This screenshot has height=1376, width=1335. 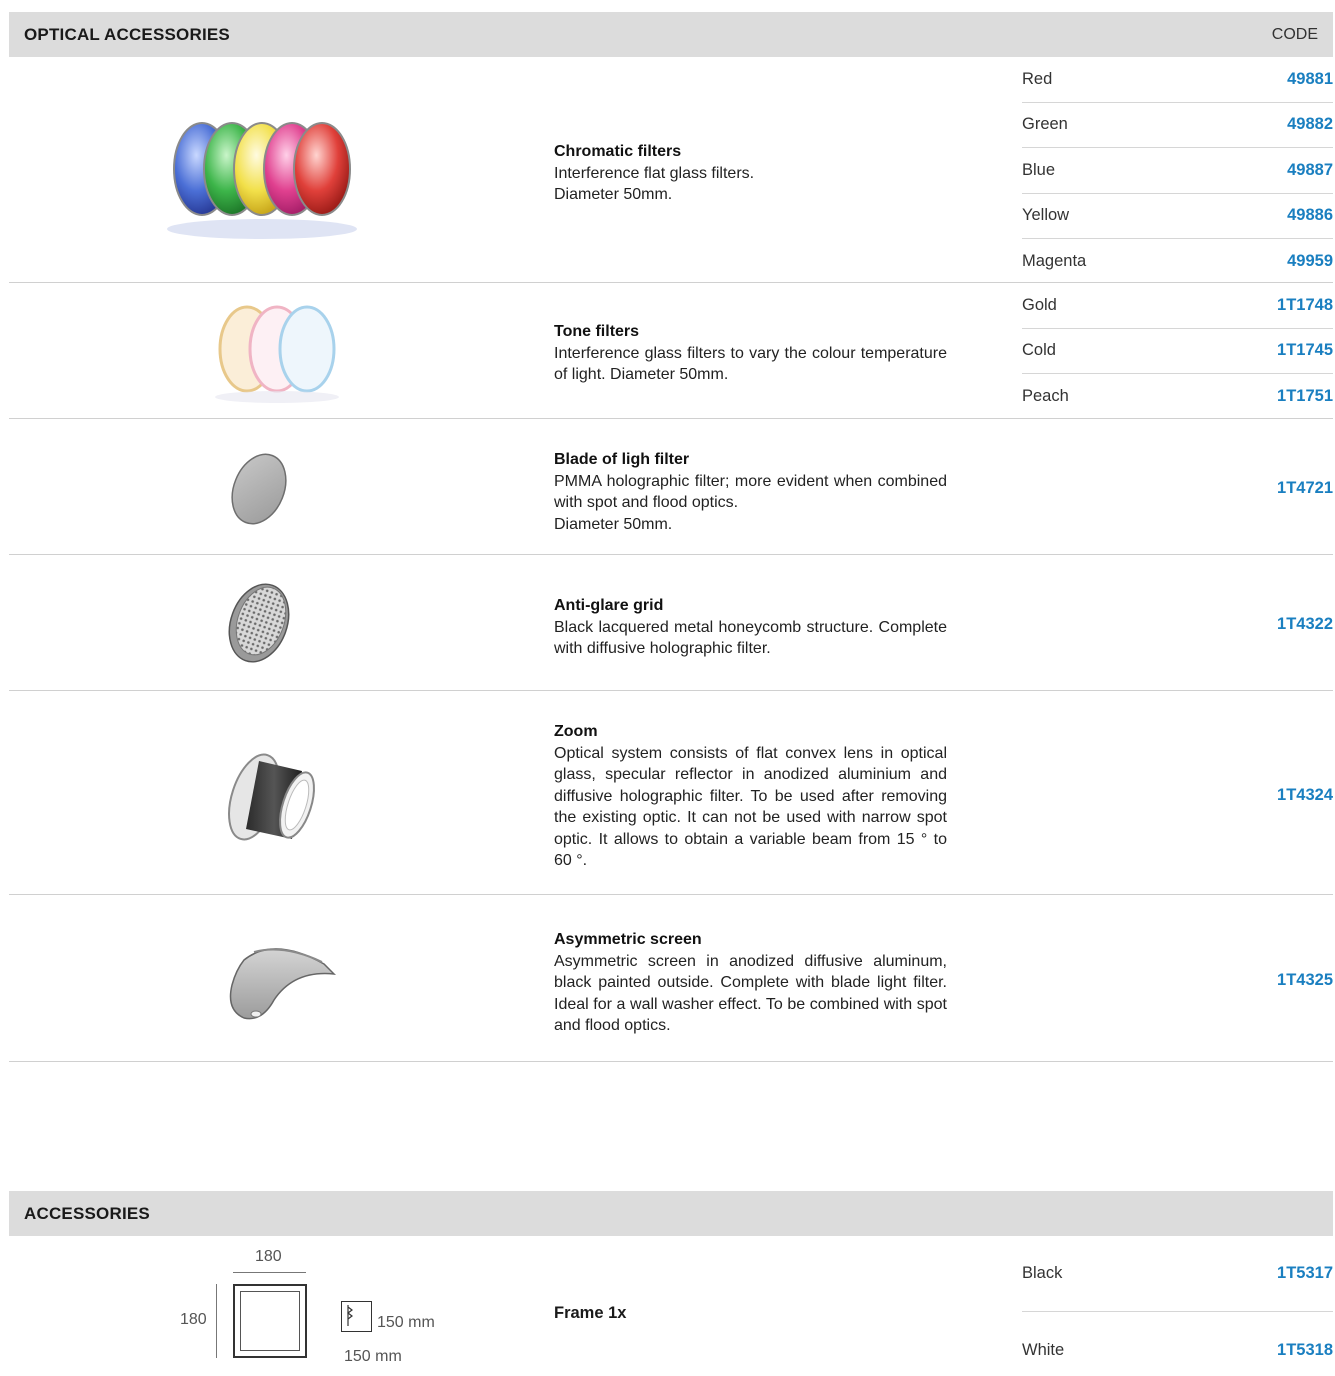 What do you see at coordinates (1305, 304) in the screenshot?
I see `product-code: 1T1748` at bounding box center [1305, 304].